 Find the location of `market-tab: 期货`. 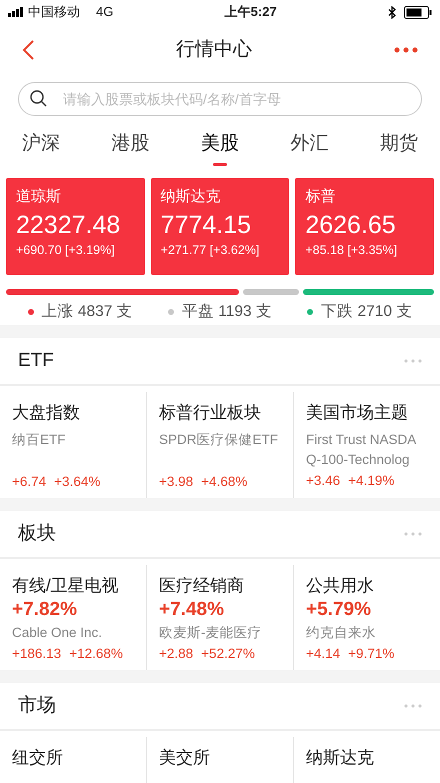

market-tab: 期货 is located at coordinates (399, 145).